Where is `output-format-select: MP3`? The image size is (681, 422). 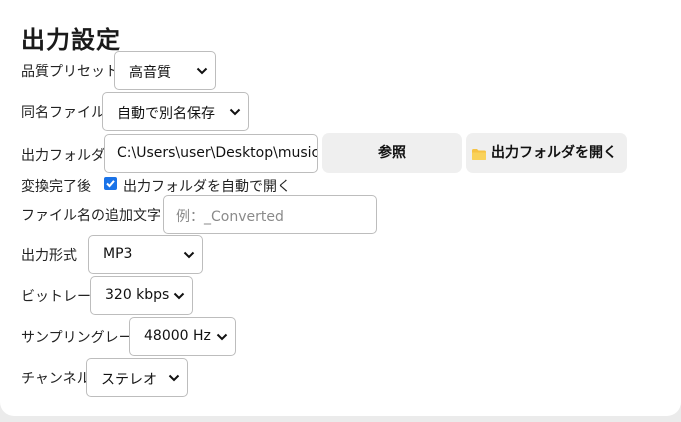
output-format-select: MP3 is located at coordinates (145, 254).